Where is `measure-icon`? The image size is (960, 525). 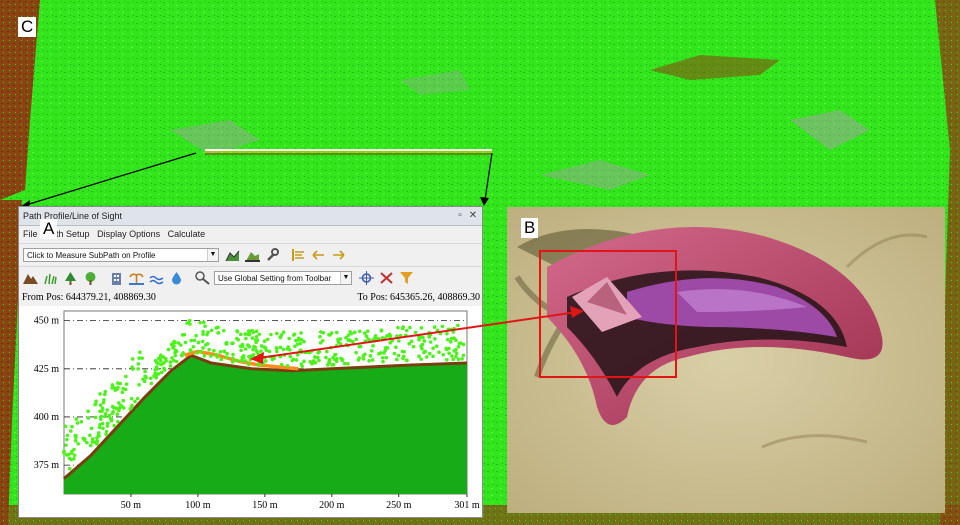 measure-icon is located at coordinates (202, 278).